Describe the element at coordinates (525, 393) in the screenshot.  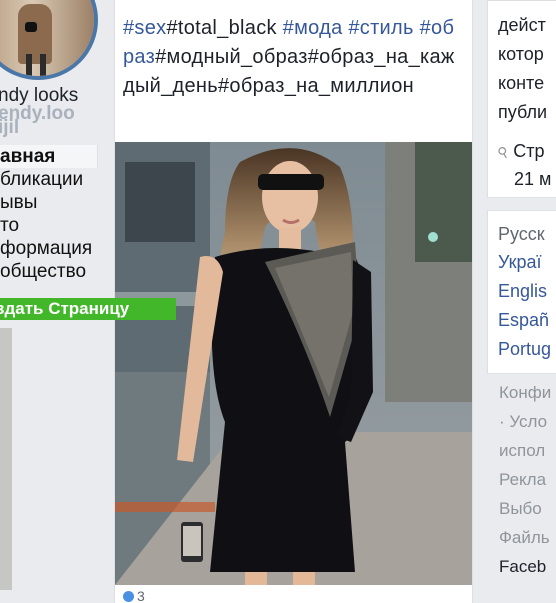
I see `footer-link-privacy: Конфи` at that location.